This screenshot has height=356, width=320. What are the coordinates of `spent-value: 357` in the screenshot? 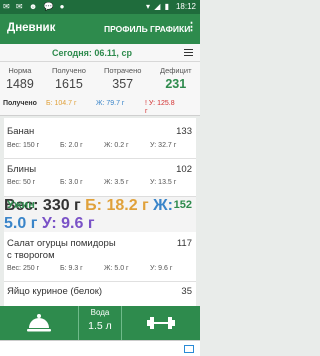 It's located at (123, 84).